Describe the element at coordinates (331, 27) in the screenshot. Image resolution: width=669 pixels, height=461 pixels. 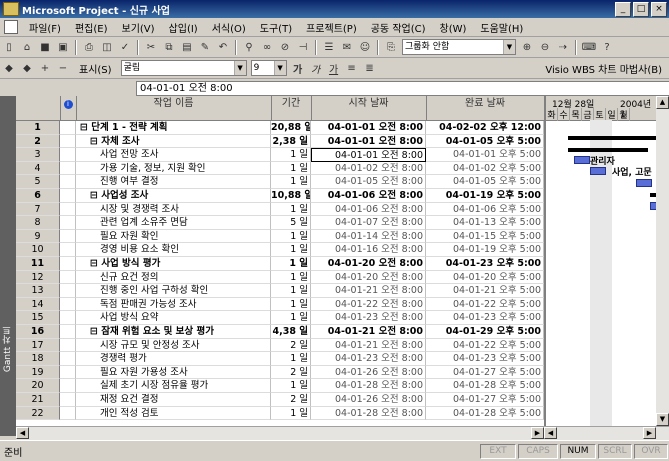
I see `menu-project: 프로젝트(P)` at that location.